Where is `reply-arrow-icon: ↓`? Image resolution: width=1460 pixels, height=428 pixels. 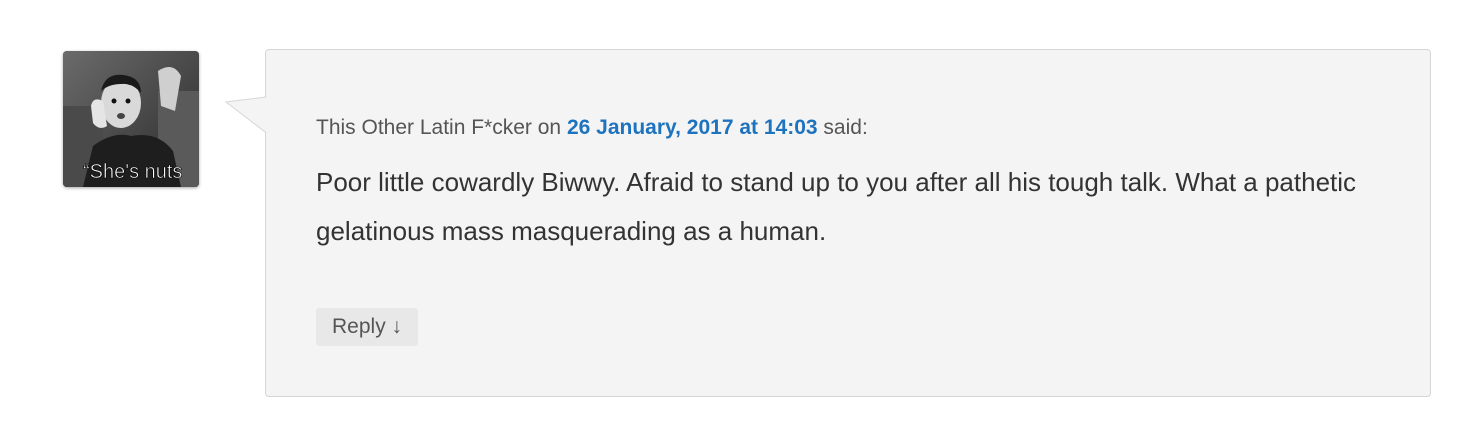 reply-arrow-icon: ↓ is located at coordinates (397, 326).